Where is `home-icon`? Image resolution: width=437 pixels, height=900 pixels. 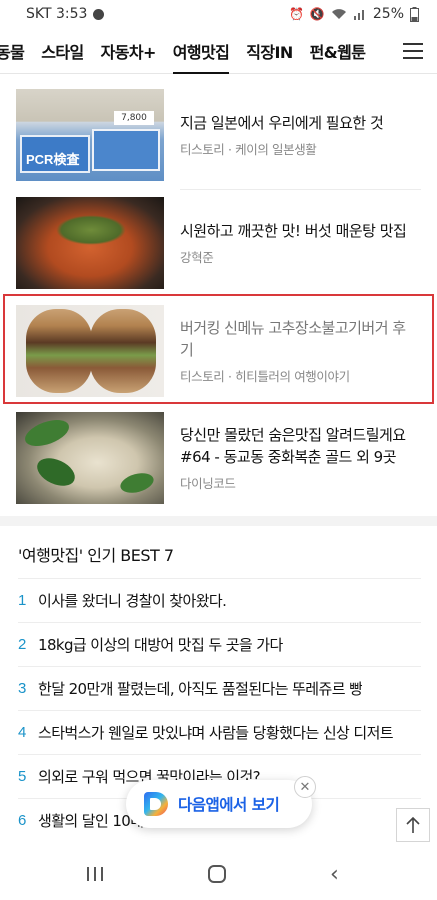 home-icon is located at coordinates (217, 874).